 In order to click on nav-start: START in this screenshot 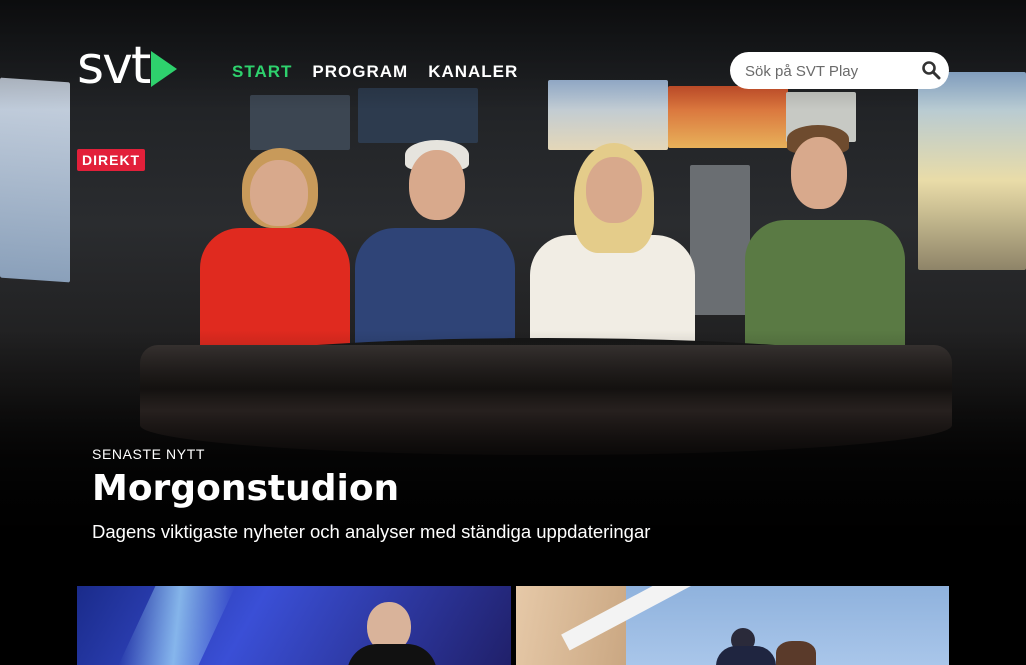, I will do `click(262, 72)`.